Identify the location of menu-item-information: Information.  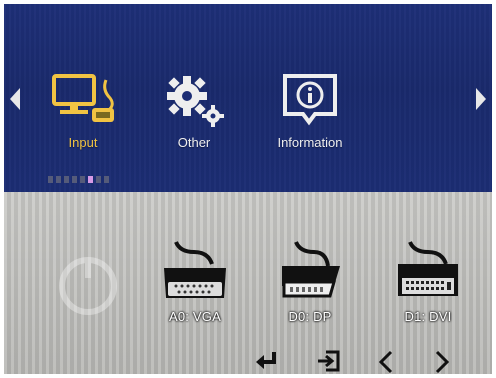
(310, 111).